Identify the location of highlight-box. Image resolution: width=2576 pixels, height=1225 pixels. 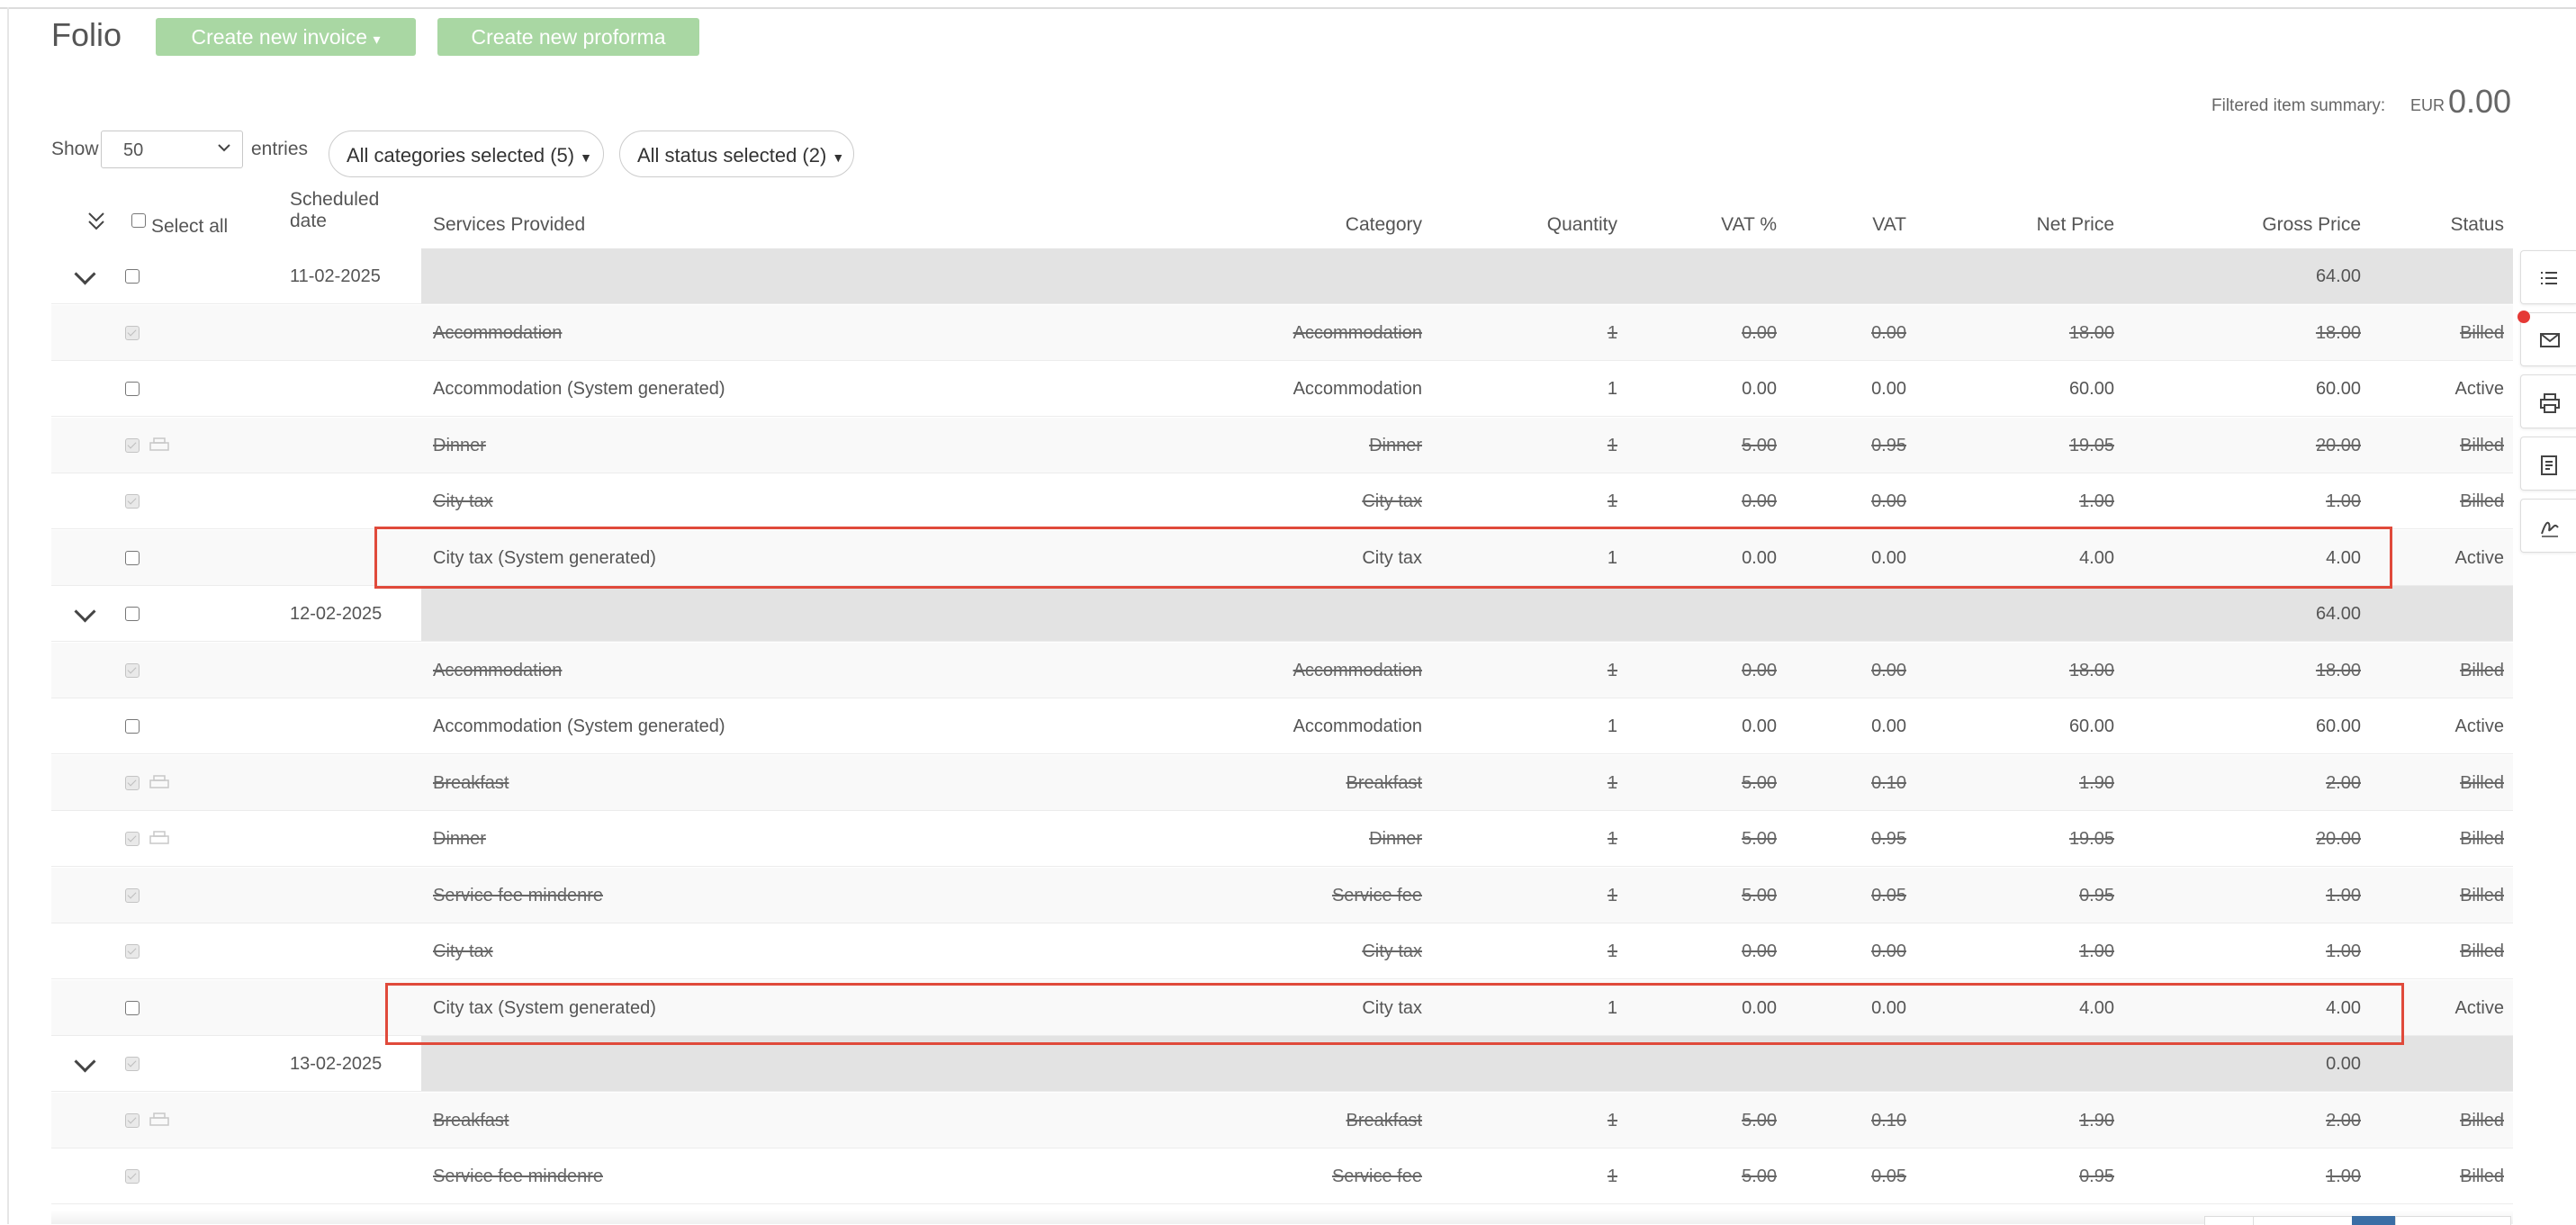
(1383, 558).